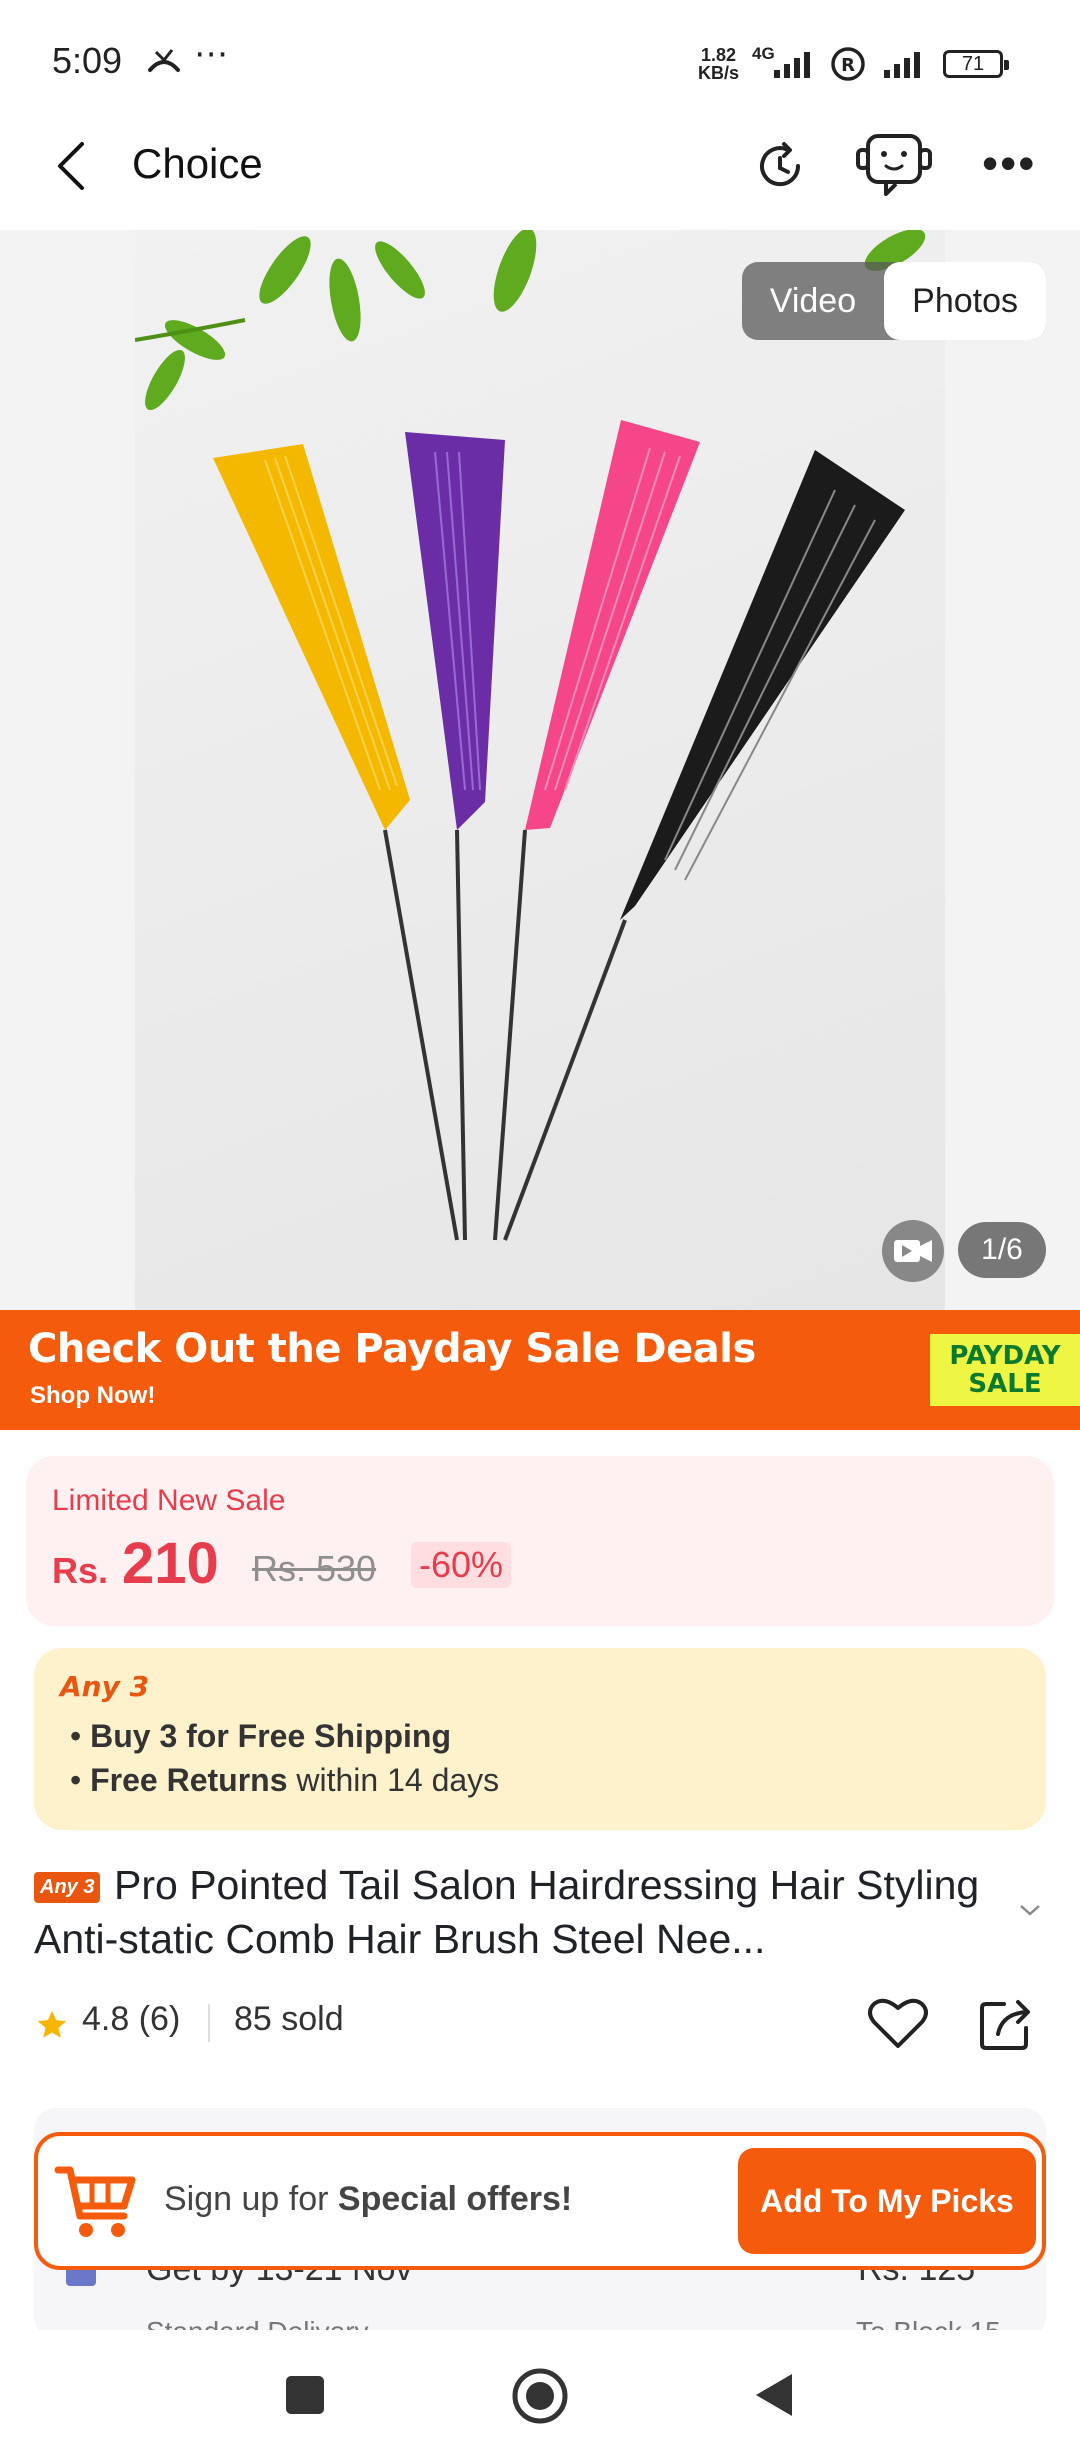 Image resolution: width=1080 pixels, height=2460 pixels. I want to click on history-icon, so click(780, 166).